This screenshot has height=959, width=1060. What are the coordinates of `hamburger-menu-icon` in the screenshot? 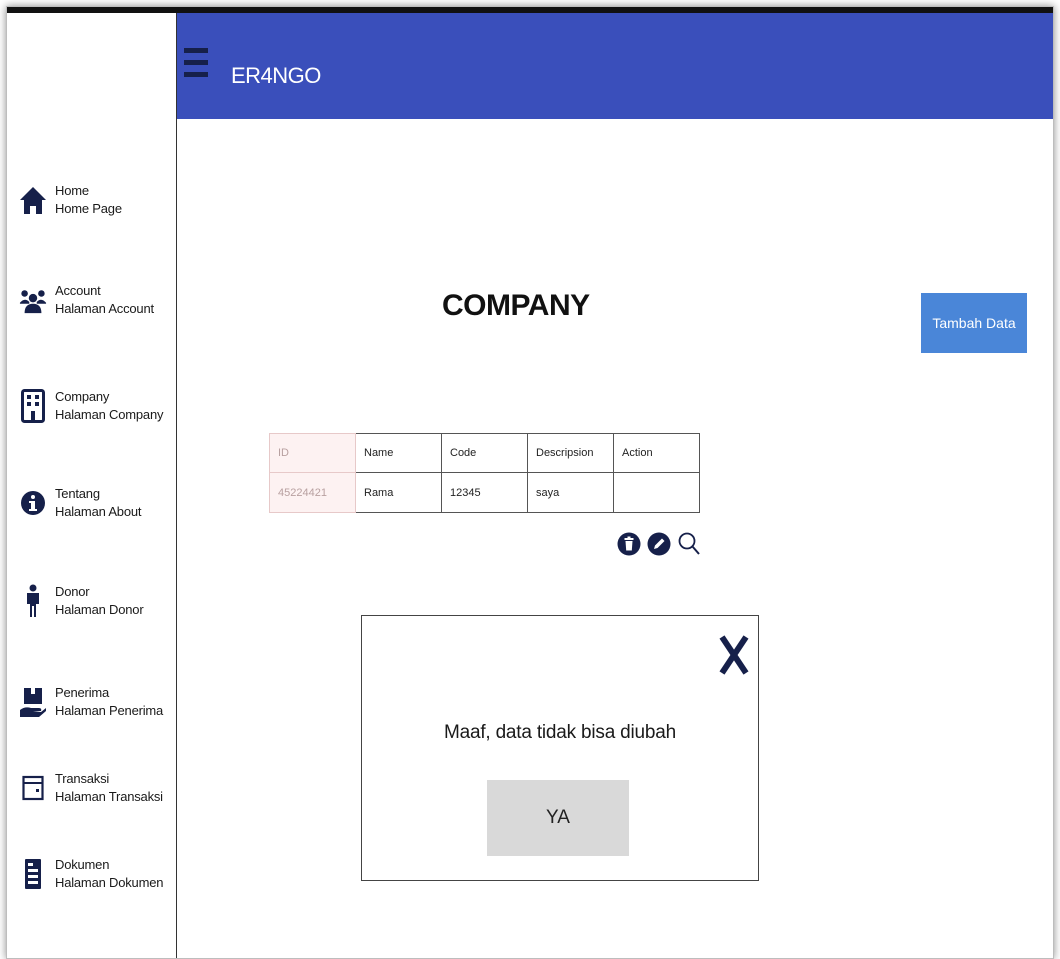 It's located at (196, 68).